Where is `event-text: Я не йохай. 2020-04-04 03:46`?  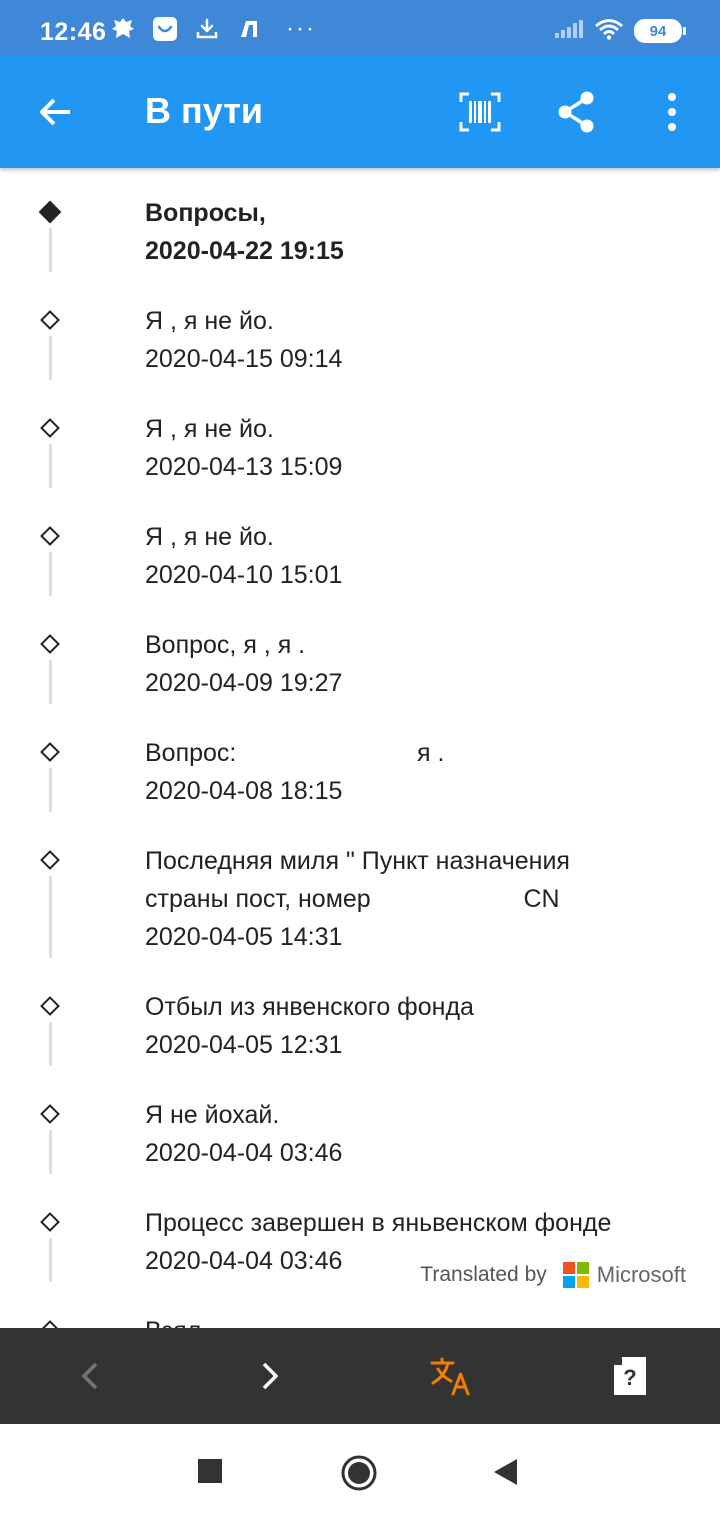
event-text: Я не йохай. 2020-04-04 03:46 is located at coordinates (425, 1134).